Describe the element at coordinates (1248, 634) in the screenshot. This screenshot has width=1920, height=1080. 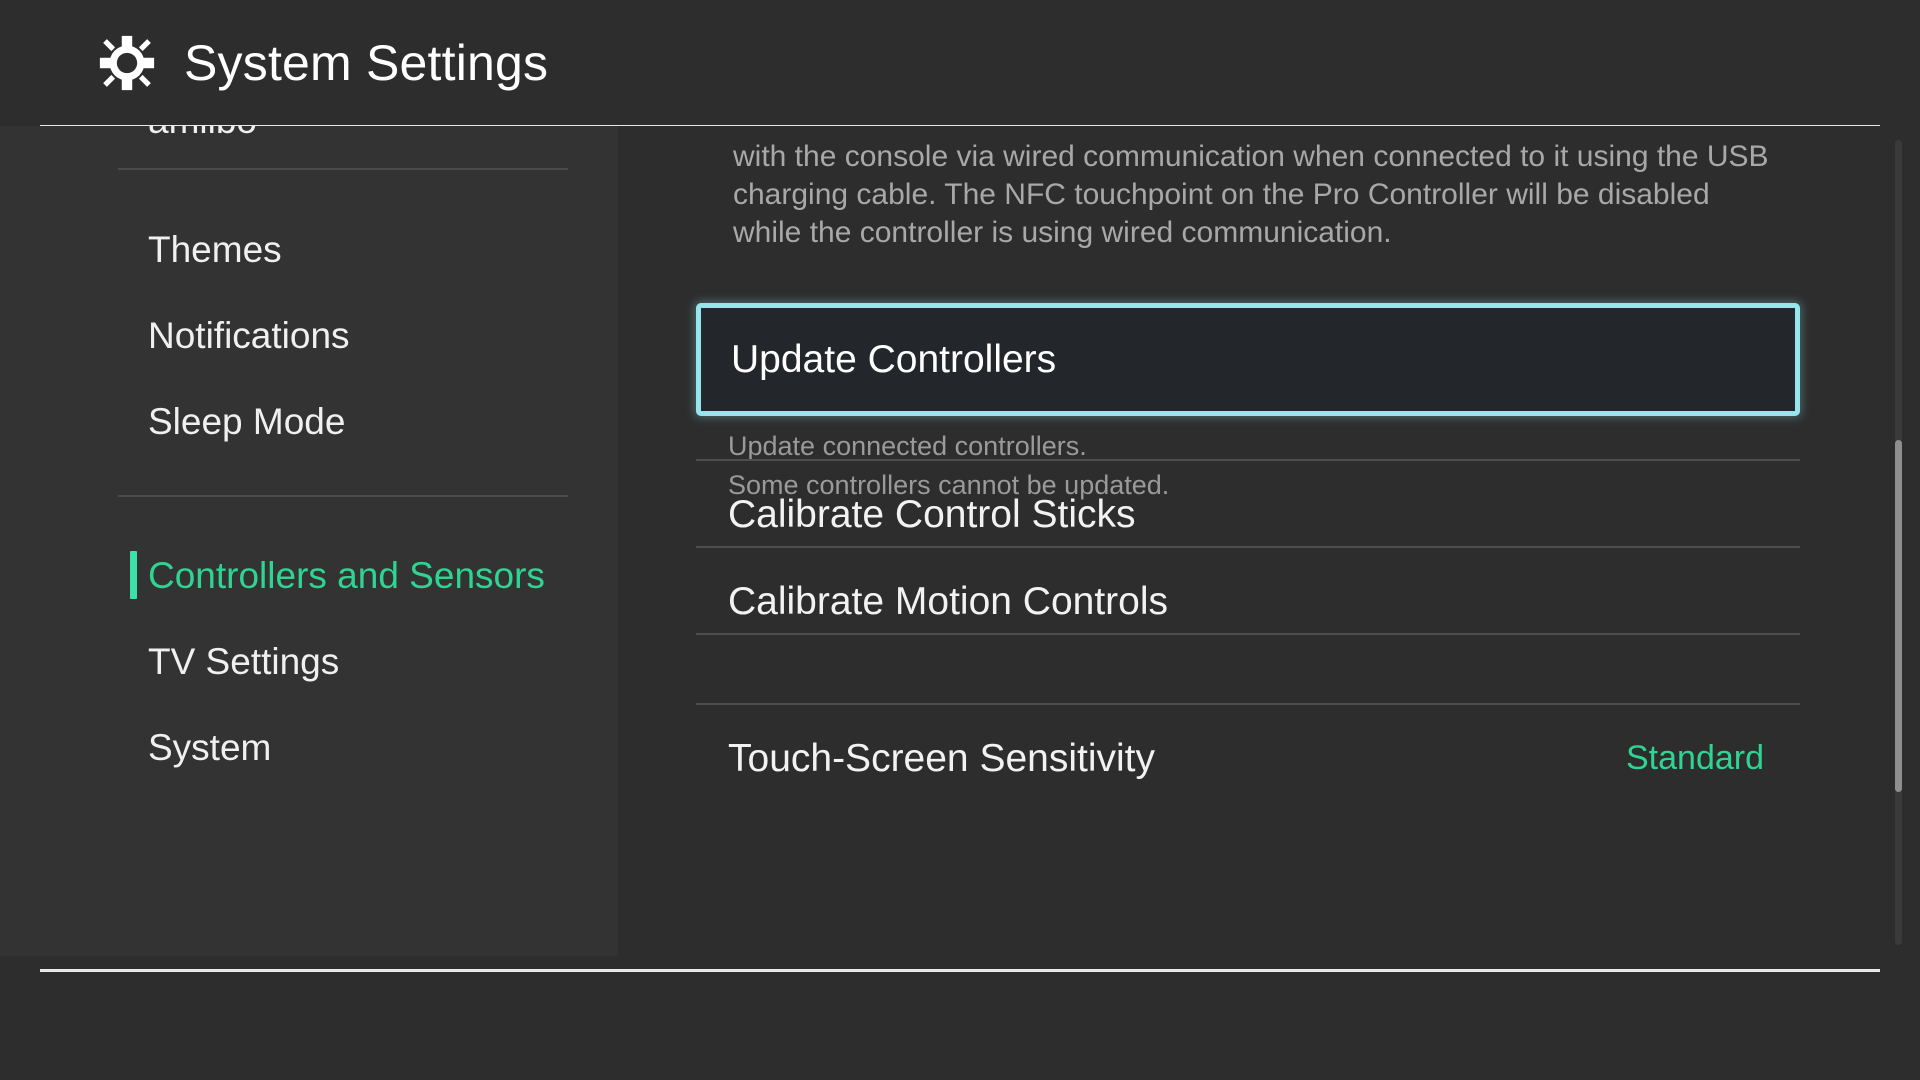
I see `row-divider` at that location.